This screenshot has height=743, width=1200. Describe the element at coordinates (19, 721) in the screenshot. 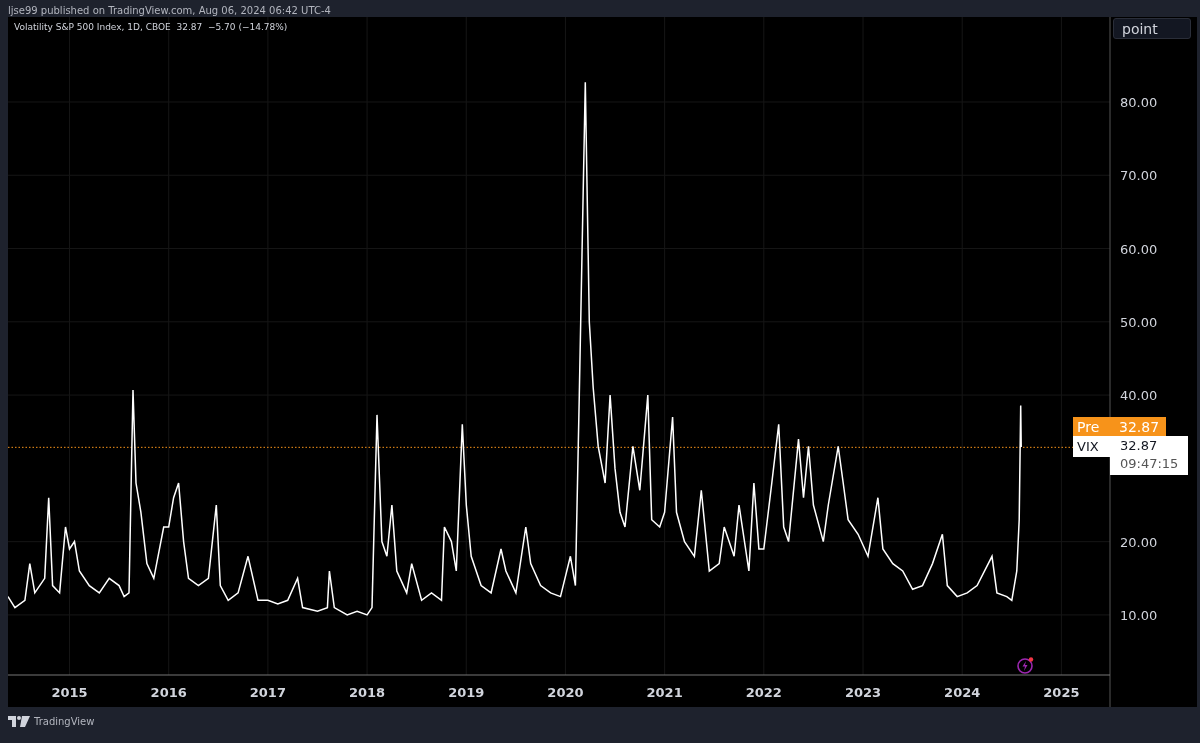

I see `tradingview-logo-icon` at that location.